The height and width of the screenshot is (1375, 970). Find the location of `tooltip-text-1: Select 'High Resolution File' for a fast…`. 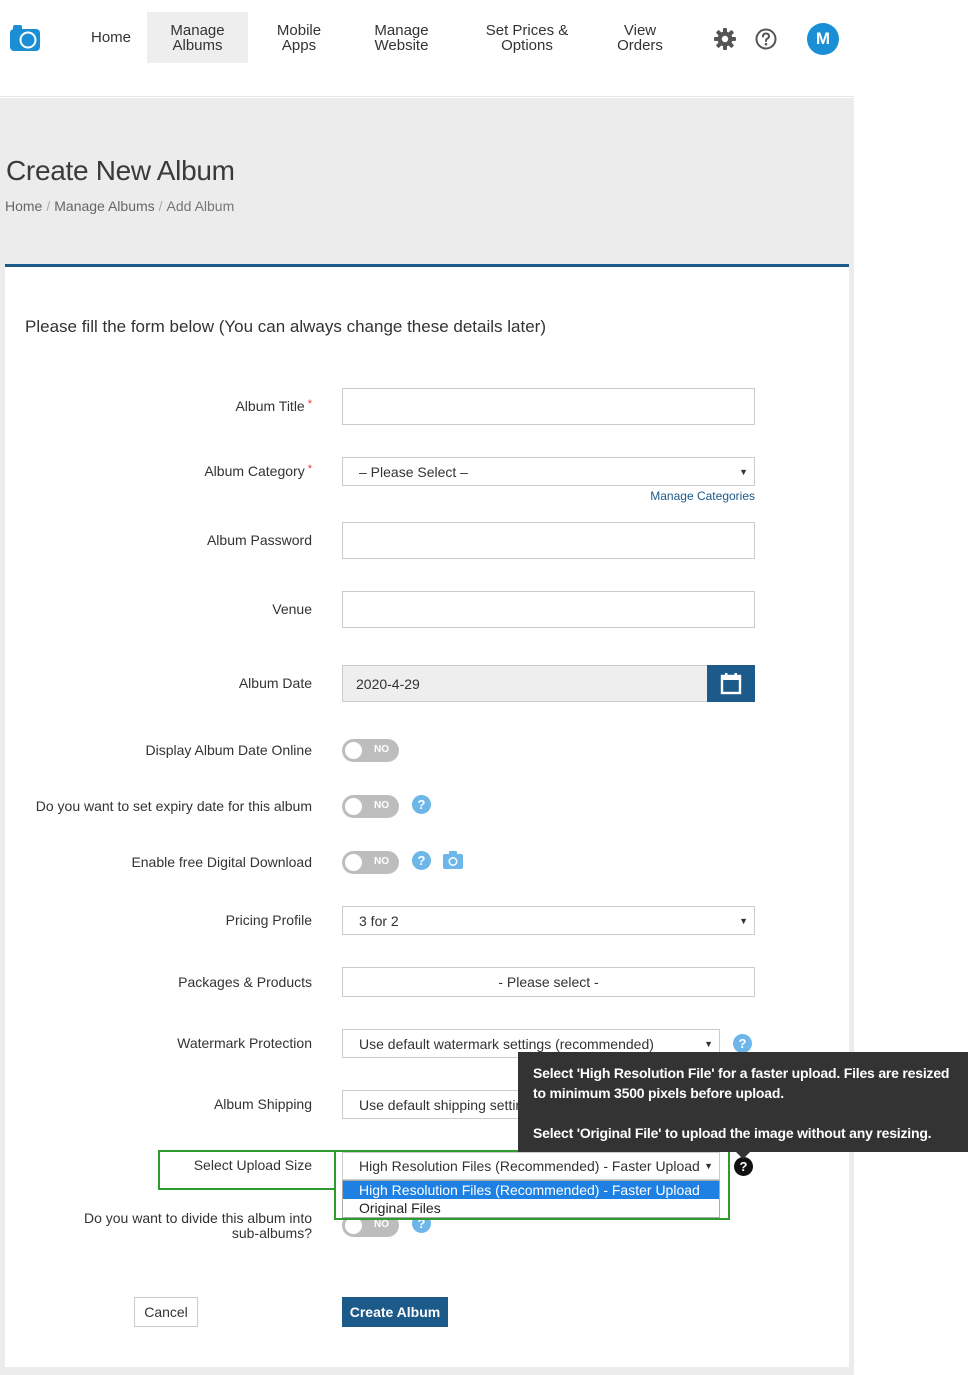

tooltip-text-1: Select 'High Resolution File' for a fast… is located at coordinates (741, 1083).